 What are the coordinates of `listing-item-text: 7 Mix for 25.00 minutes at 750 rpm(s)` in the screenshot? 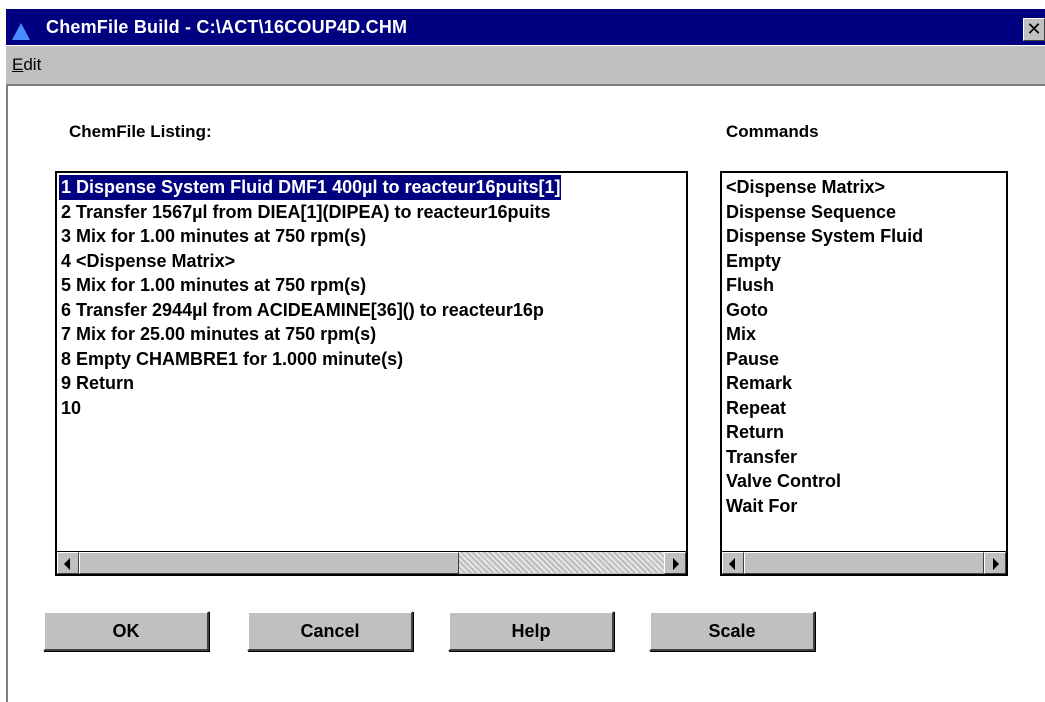 It's located at (219, 334).